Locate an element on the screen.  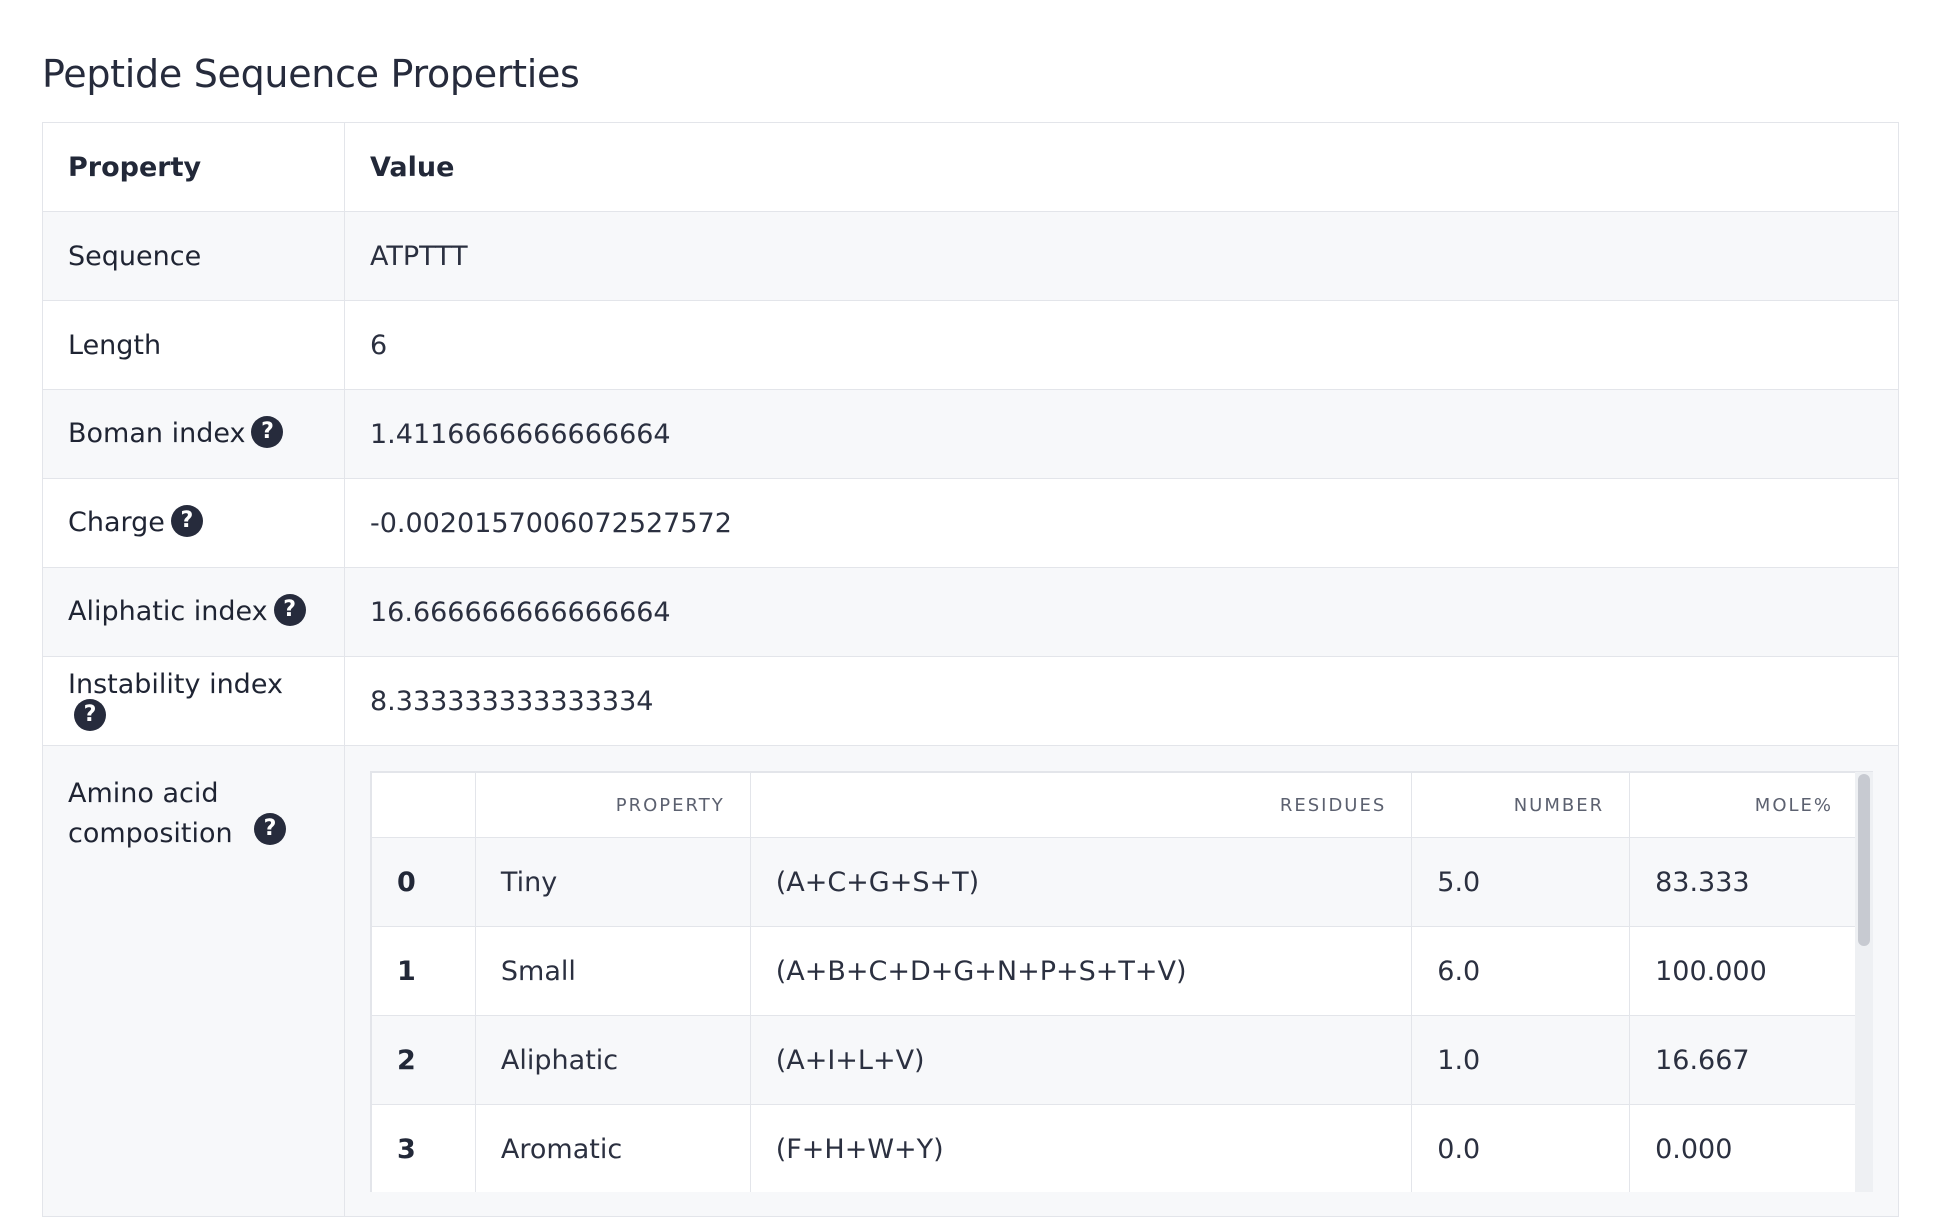
row-label: Length is located at coordinates (193, 345).